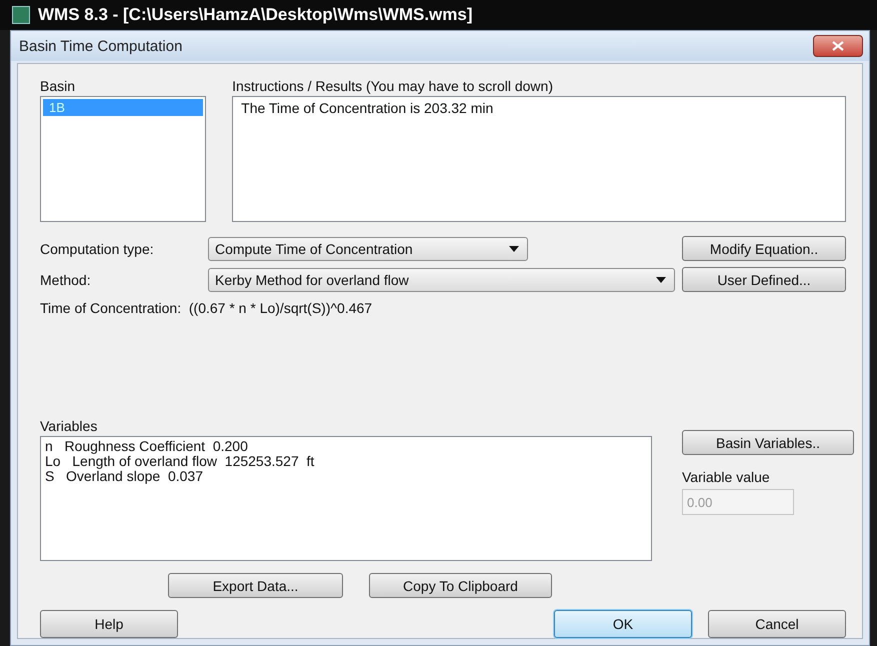  What do you see at coordinates (764, 248) in the screenshot?
I see `modify-equation-button: Modify Equation..` at bounding box center [764, 248].